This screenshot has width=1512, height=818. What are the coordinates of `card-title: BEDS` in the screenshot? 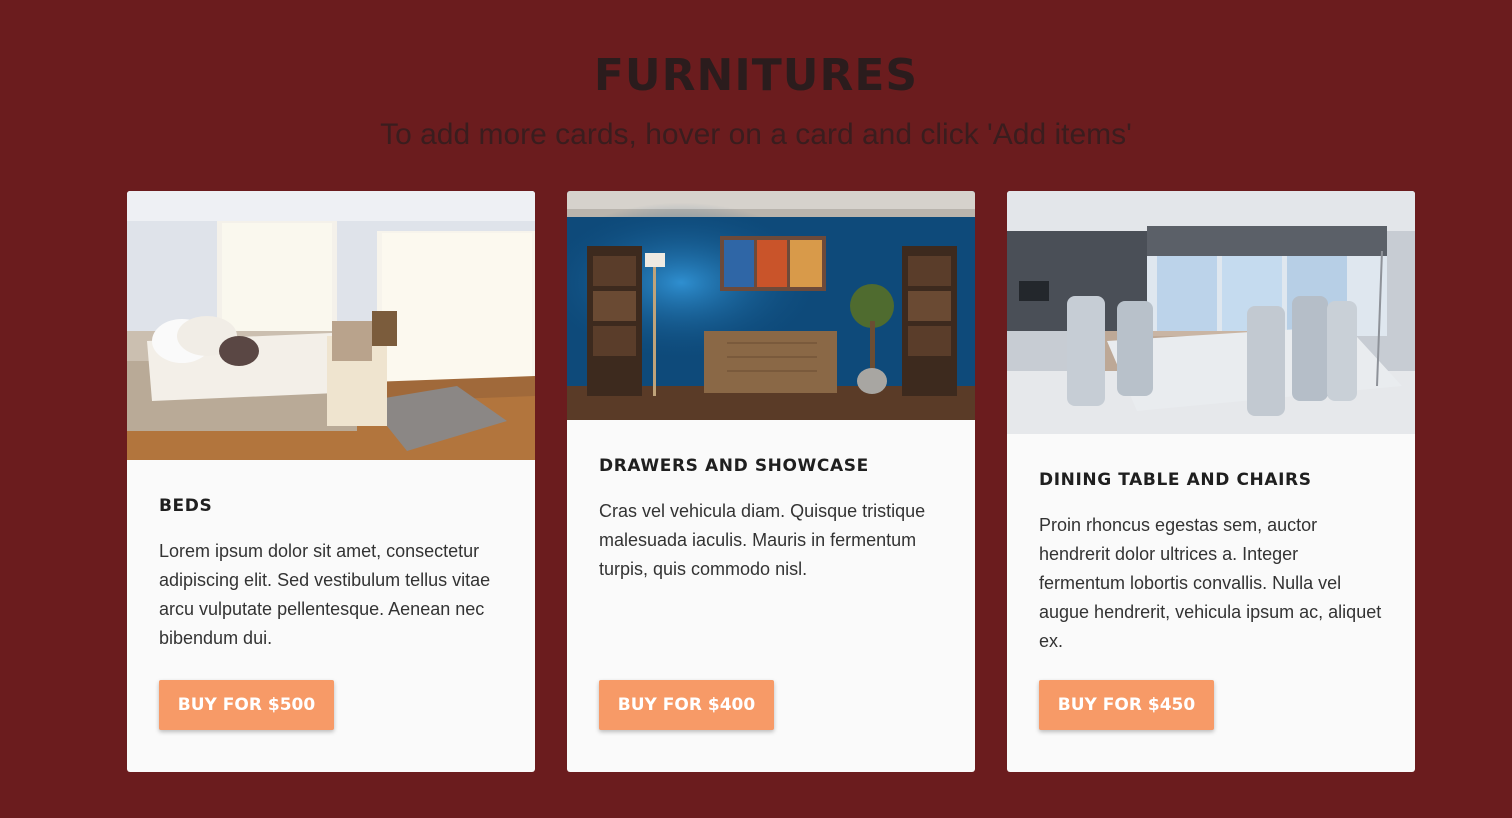 It's located at (186, 506).